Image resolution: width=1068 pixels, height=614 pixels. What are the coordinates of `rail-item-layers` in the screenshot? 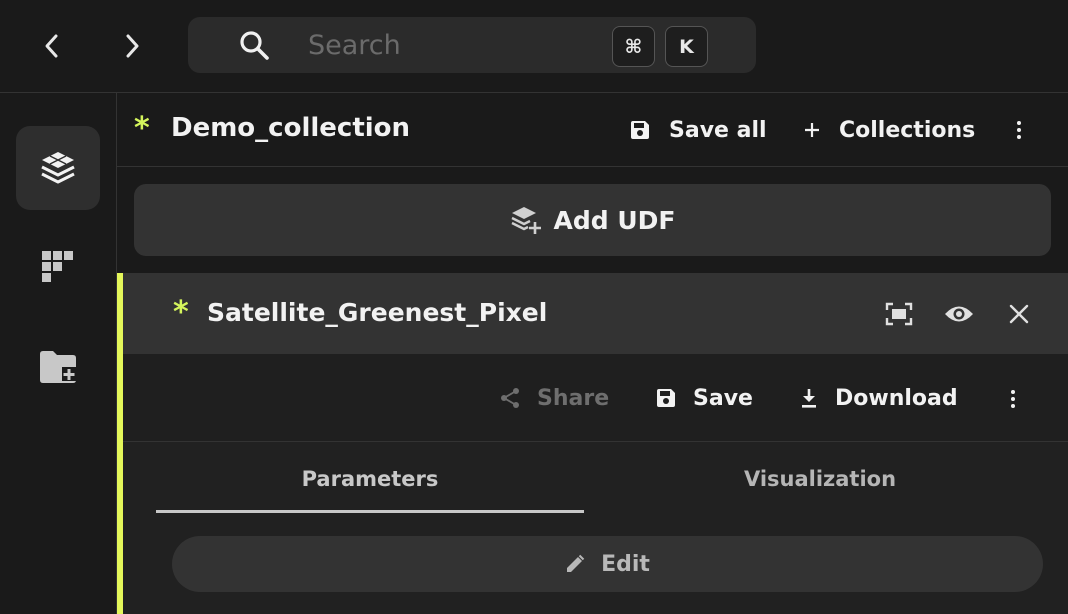 It's located at (58, 168).